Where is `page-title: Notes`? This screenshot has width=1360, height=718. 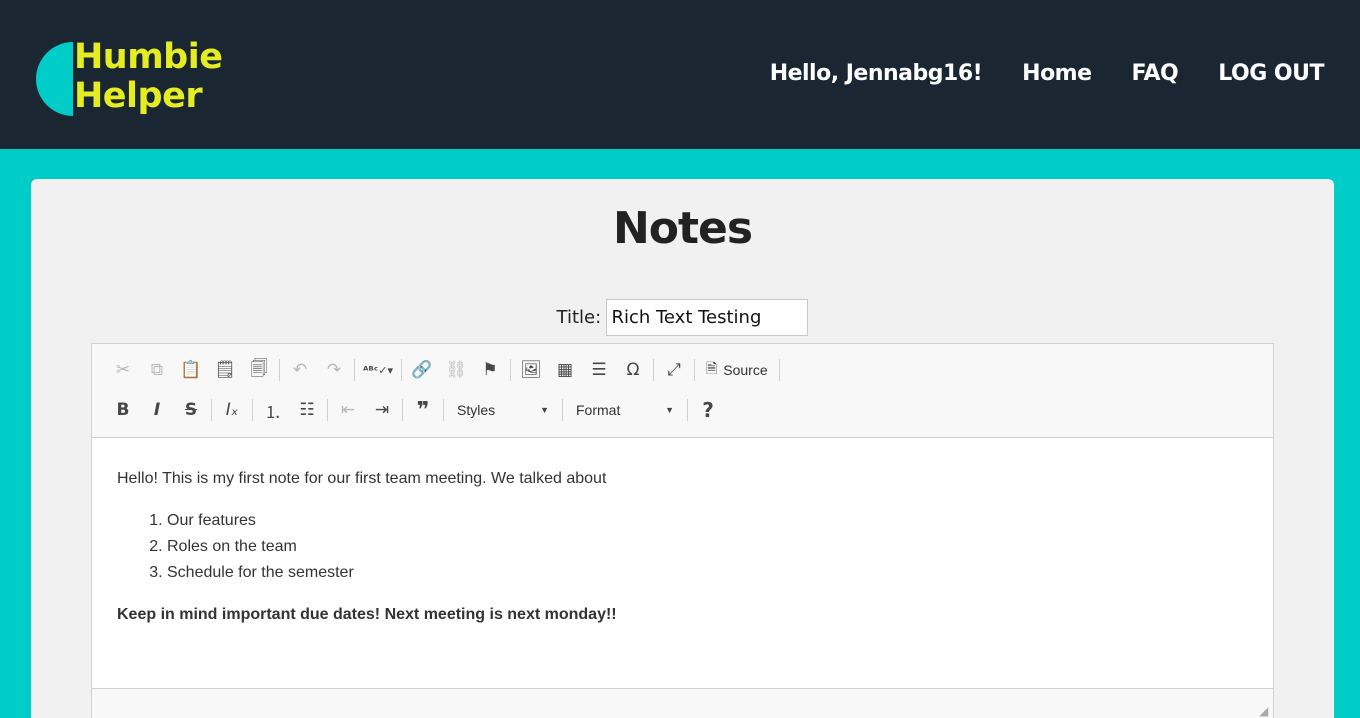
page-title: Notes is located at coordinates (682, 228).